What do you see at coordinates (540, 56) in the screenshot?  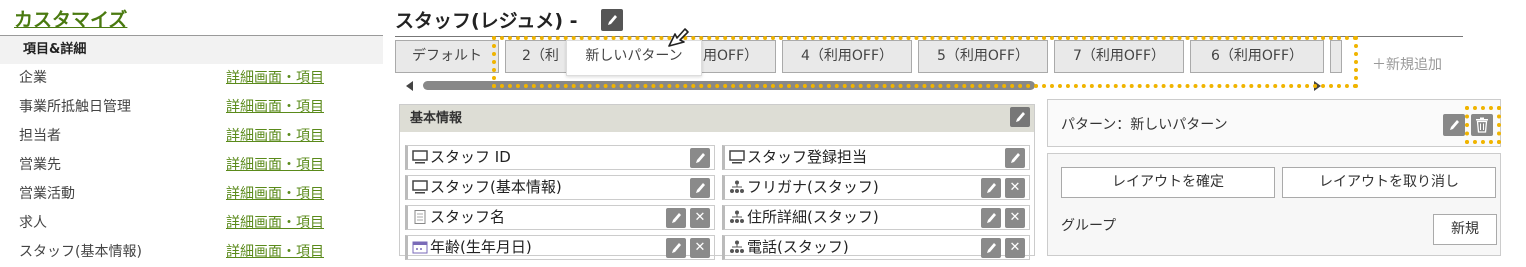 I see `tab-pattern-2: 2（利` at bounding box center [540, 56].